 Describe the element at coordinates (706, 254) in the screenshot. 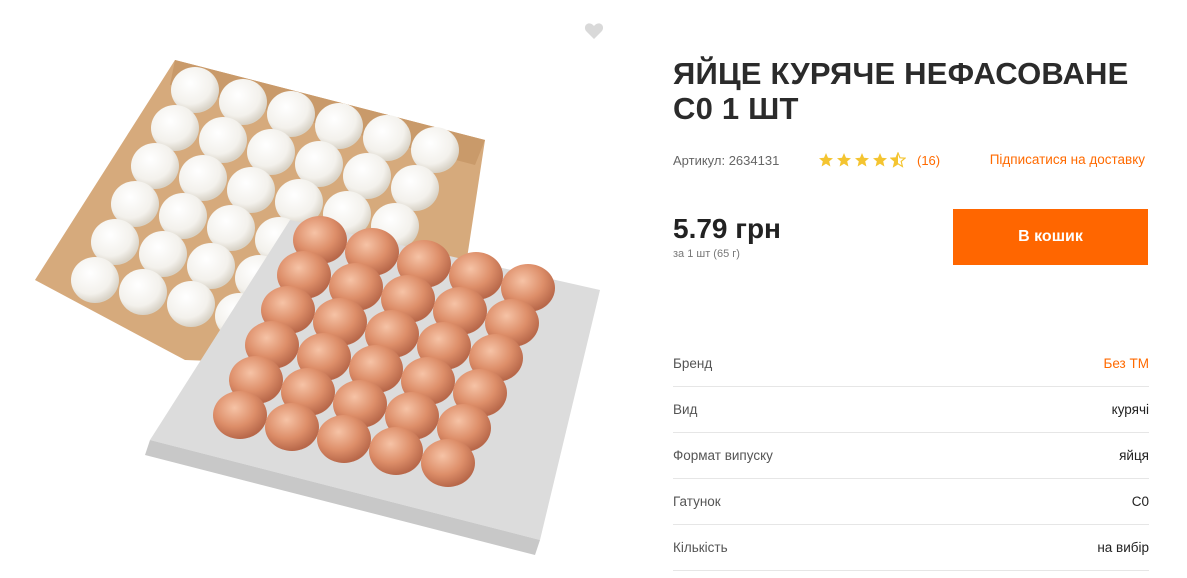

I see `unit-note: за 1 шт (65 г)` at that location.